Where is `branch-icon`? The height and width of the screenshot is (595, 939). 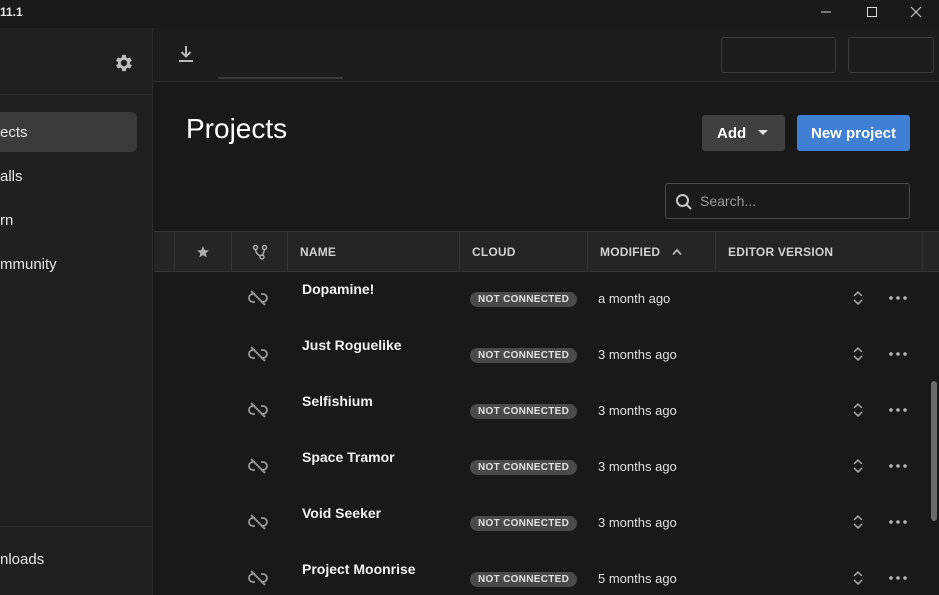 branch-icon is located at coordinates (259, 252).